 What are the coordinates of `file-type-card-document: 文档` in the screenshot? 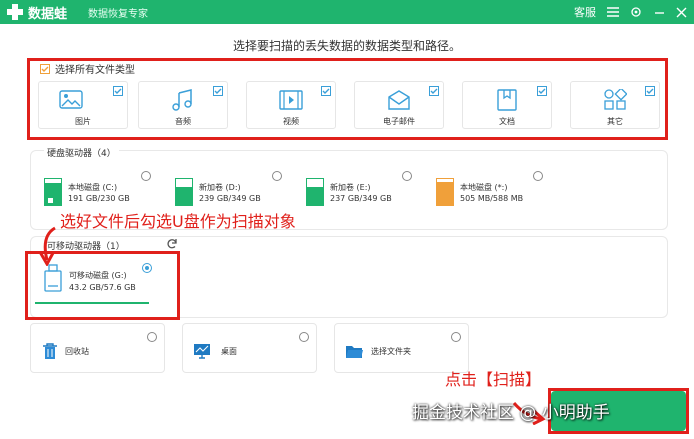 It's located at (507, 105).